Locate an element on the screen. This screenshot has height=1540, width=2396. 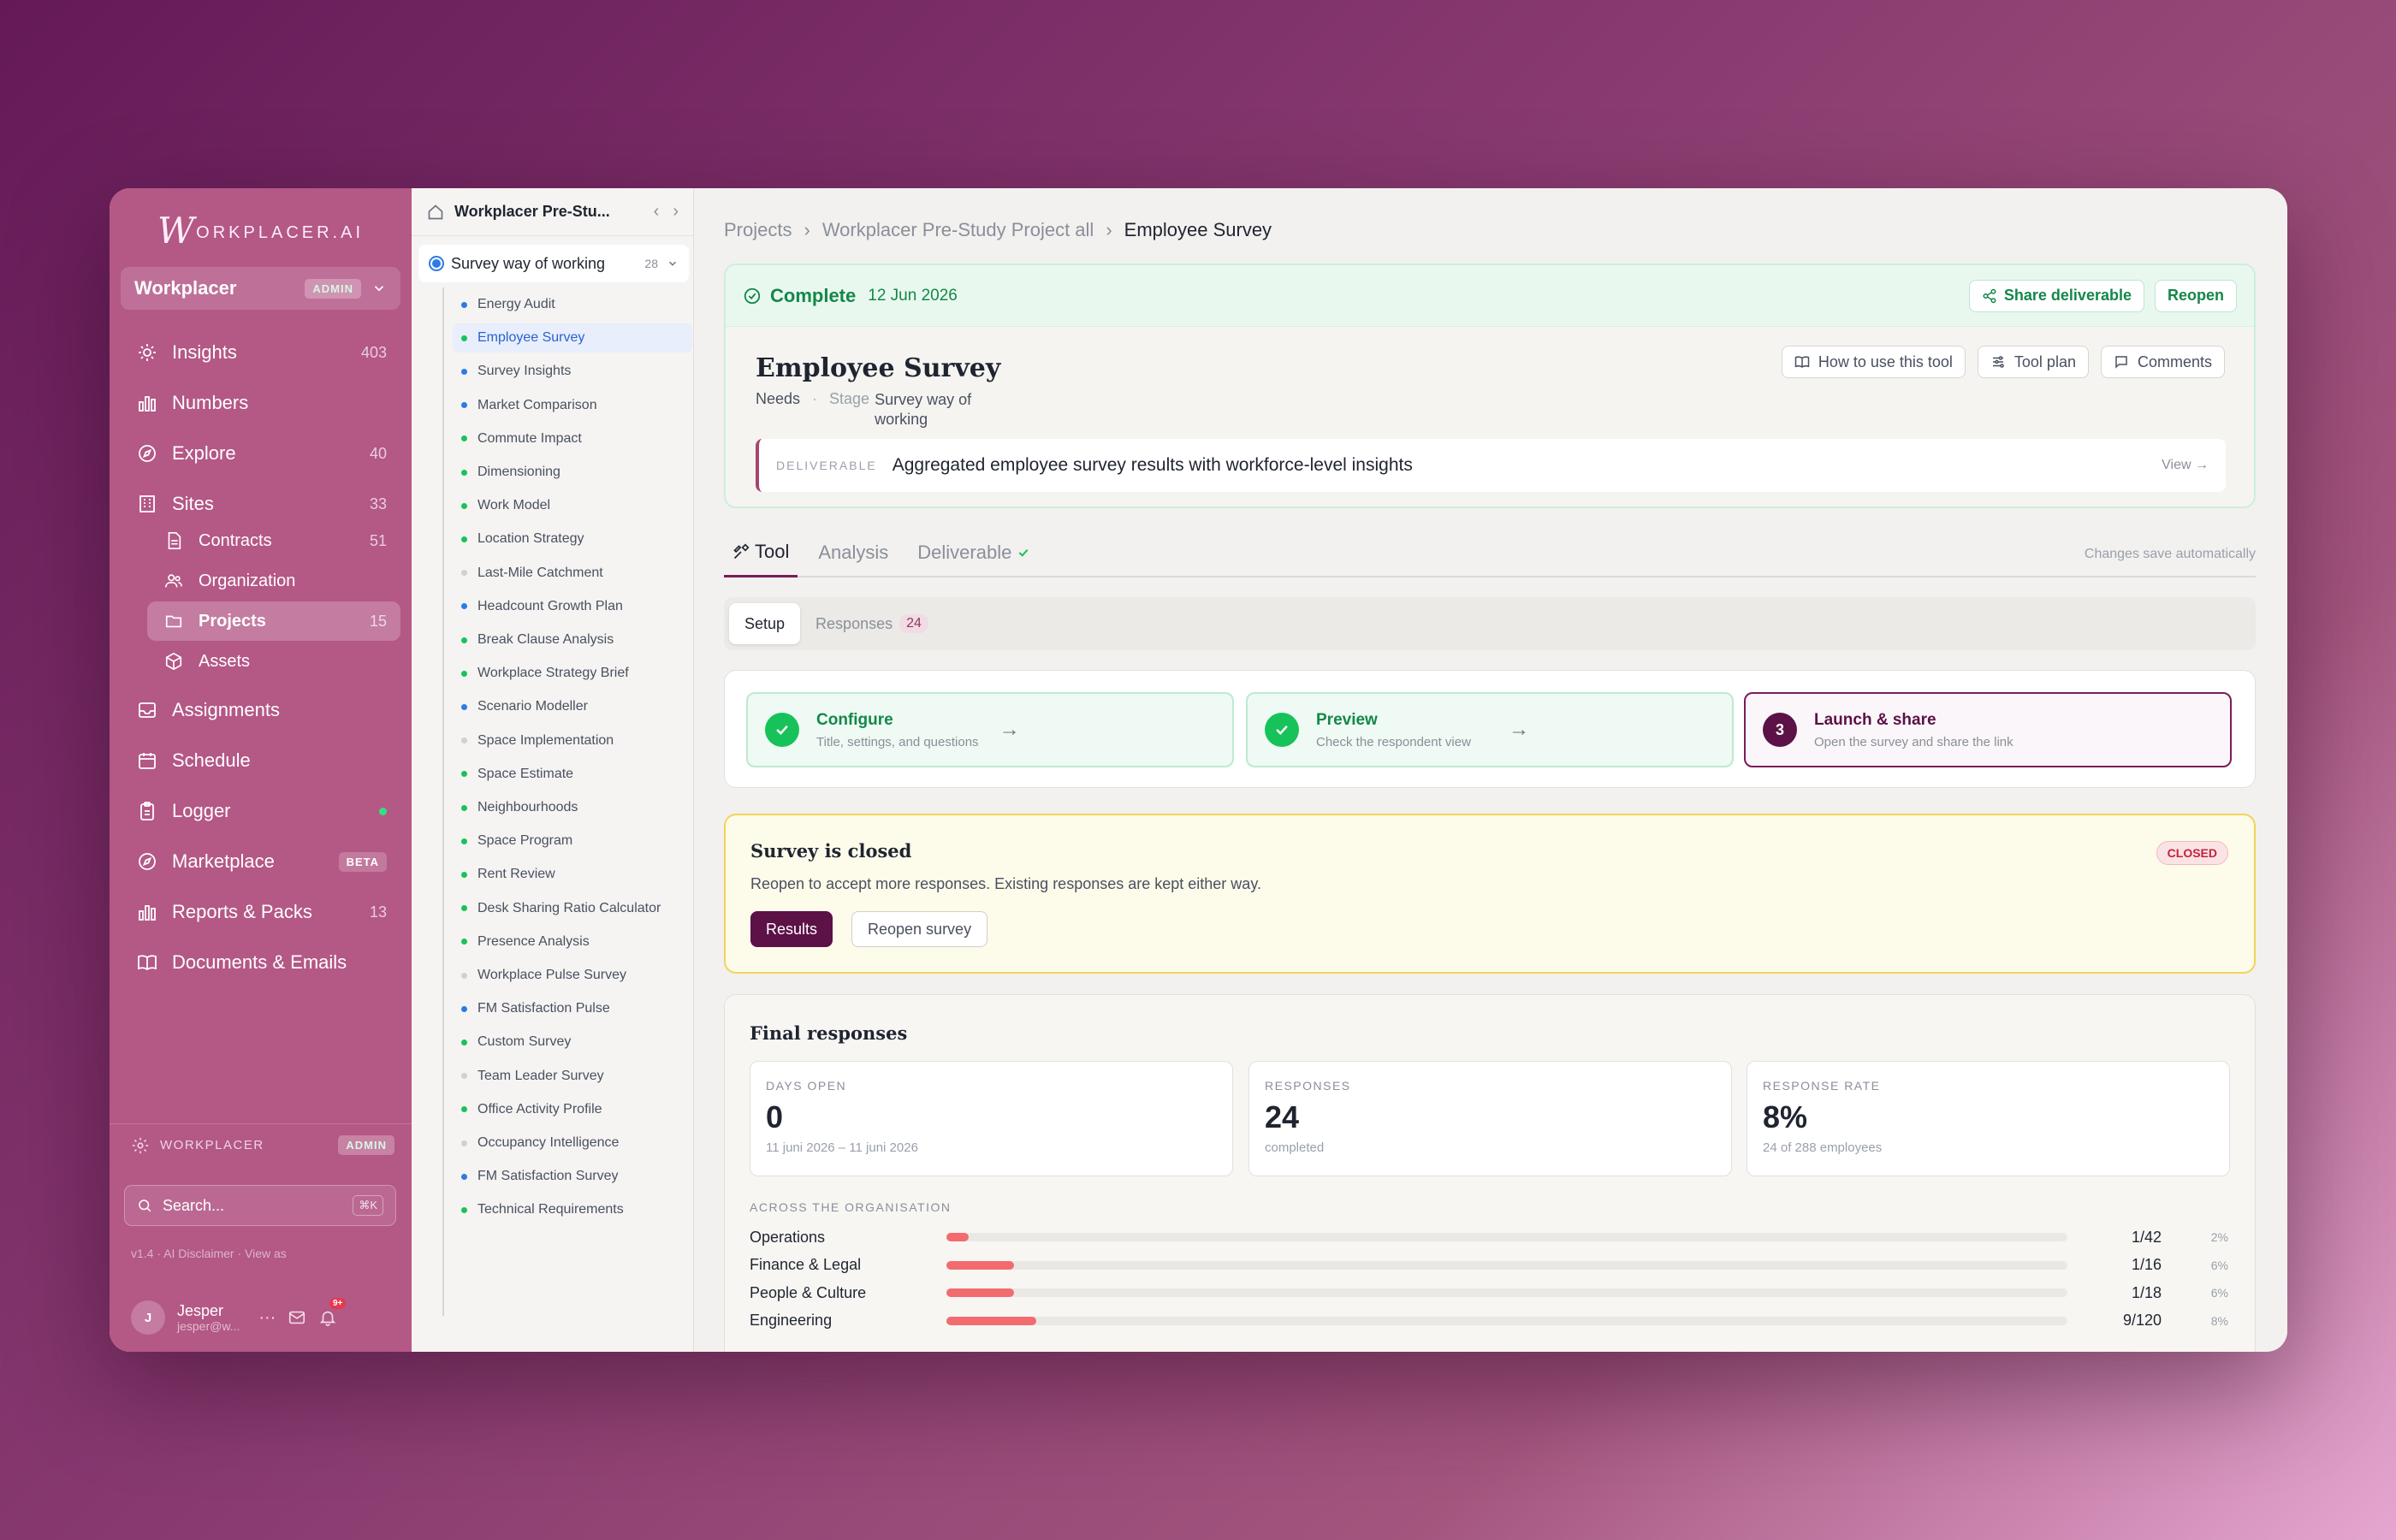
step-subtitle: Check the respondent view is located at coordinates (1394, 741).